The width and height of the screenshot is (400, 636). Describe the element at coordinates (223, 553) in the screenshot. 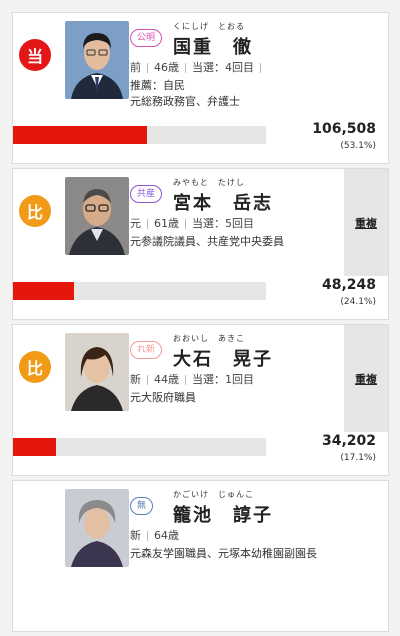

I see `career-label: 元森友学園職員、元塚本幼稚園副園長` at that location.